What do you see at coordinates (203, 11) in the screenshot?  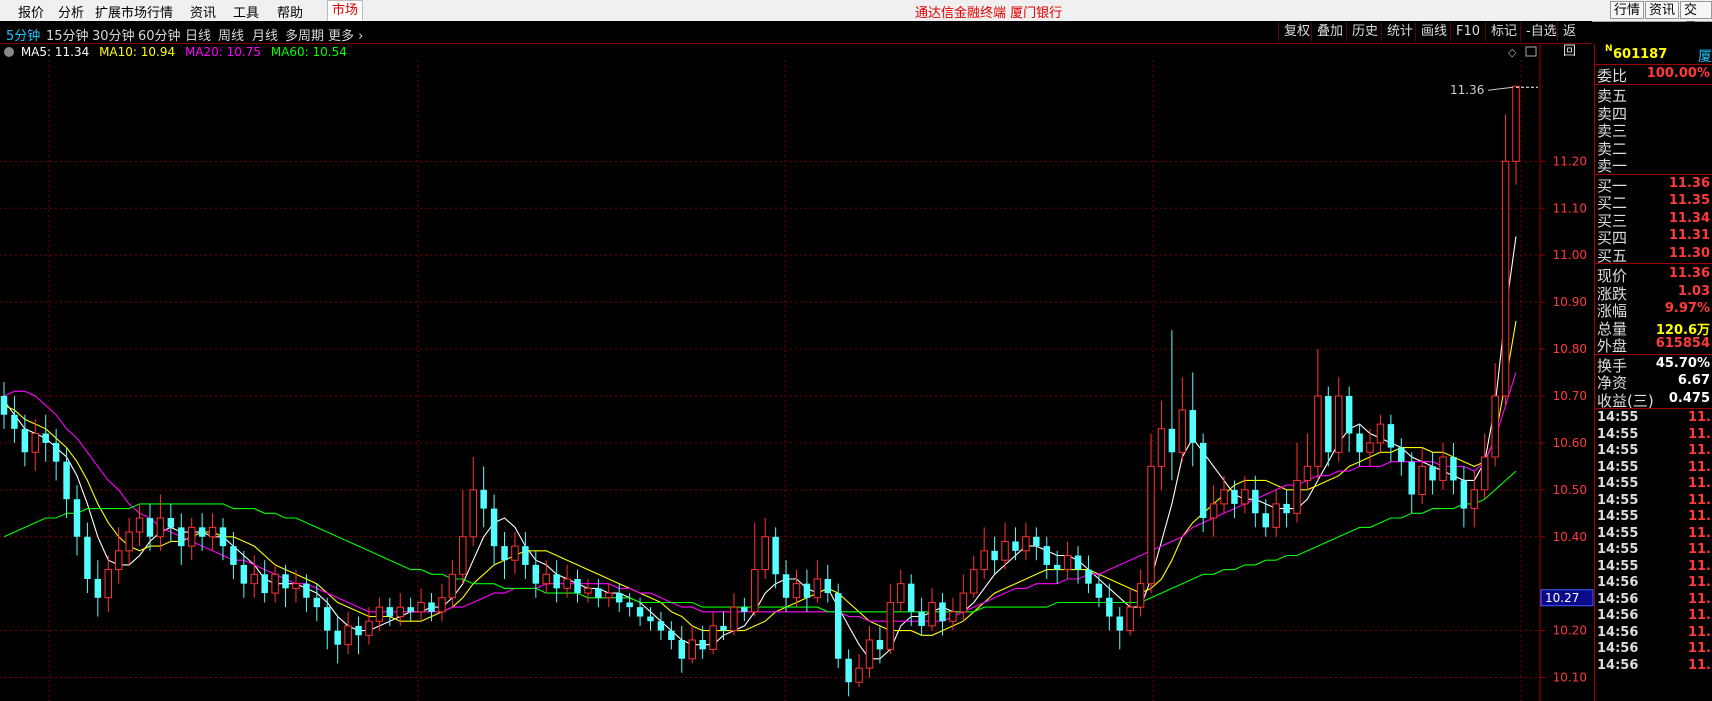 I see `menu-news: 资讯` at bounding box center [203, 11].